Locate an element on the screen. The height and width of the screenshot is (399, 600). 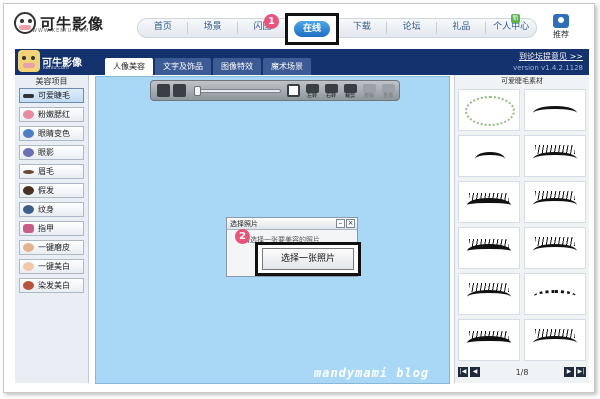
rotate-right-icon is located at coordinates (331, 88).